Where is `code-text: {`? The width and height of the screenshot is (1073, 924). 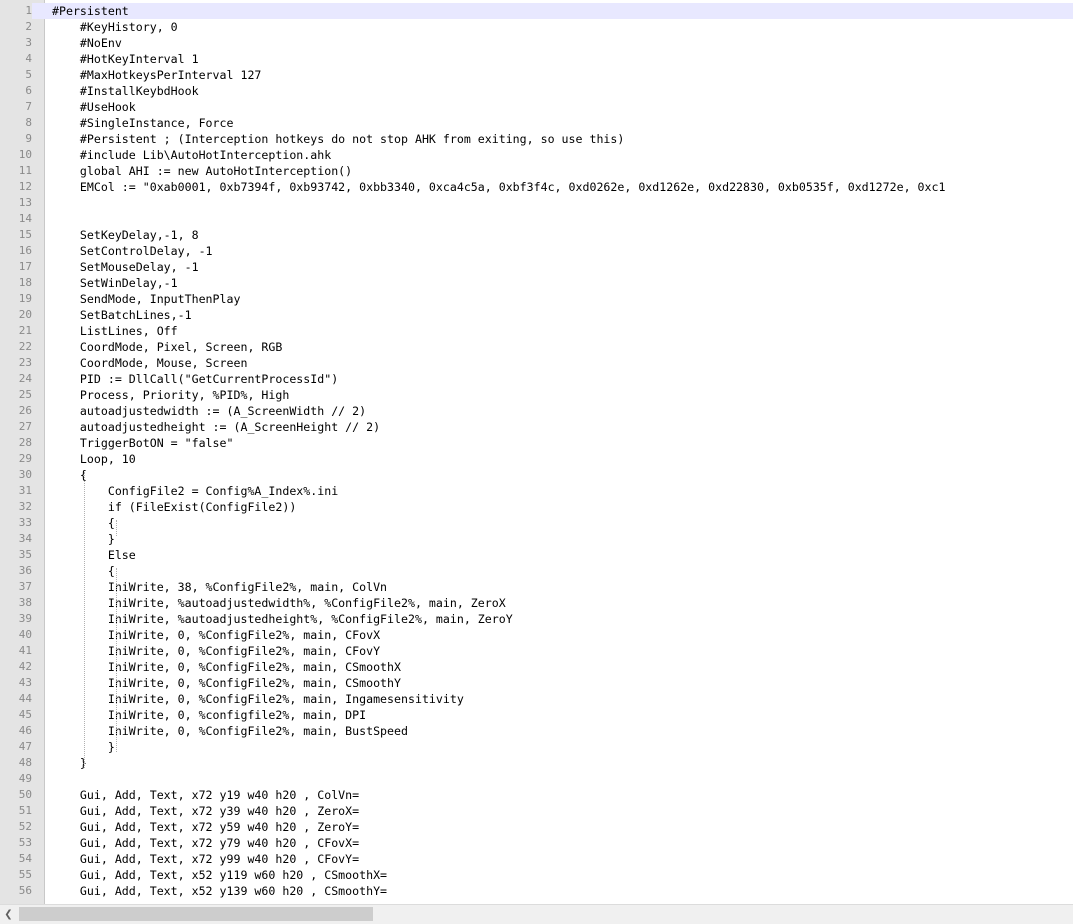
code-text: { is located at coordinates (69, 475).